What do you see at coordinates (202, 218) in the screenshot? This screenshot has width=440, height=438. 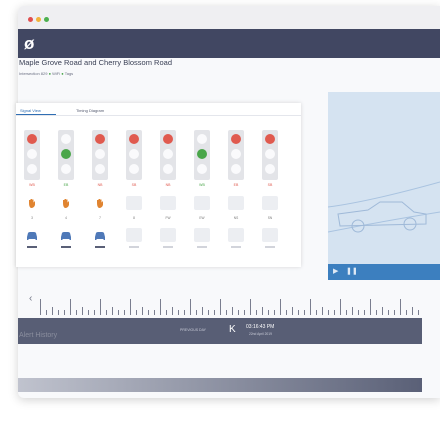 I see `pedestrian-phase-label: EW` at bounding box center [202, 218].